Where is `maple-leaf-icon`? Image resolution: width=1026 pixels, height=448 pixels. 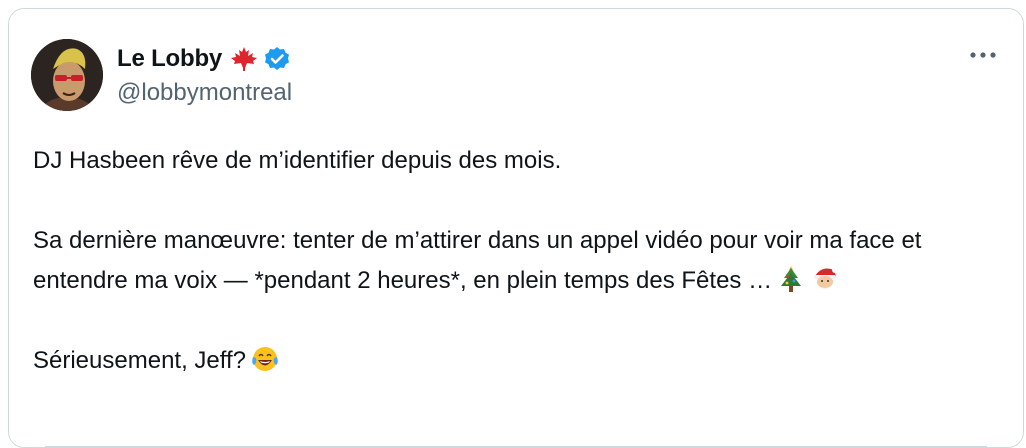
maple-leaf-icon is located at coordinates (244, 59).